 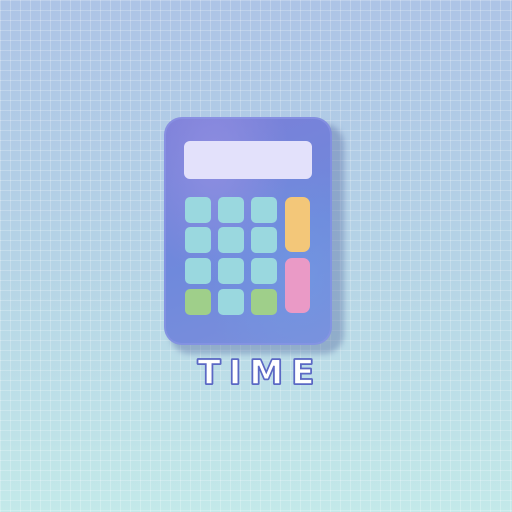 I want to click on calculator-key-equals, so click(x=297, y=285).